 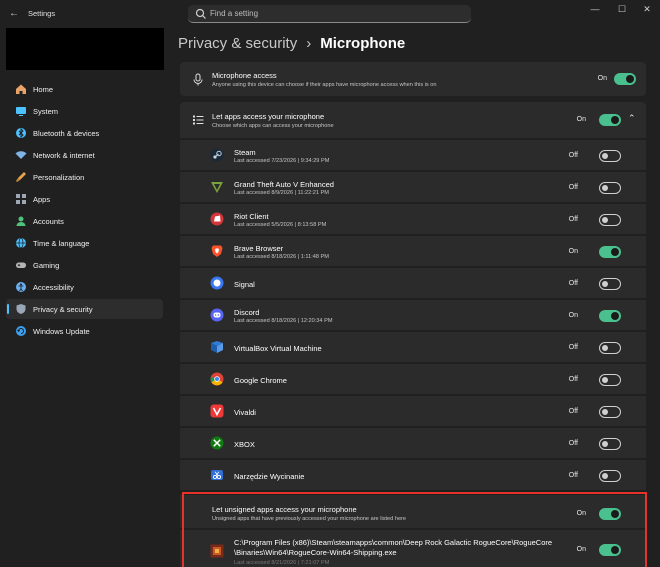 I want to click on breadcrumb: Privacy & security › Microphone, so click(x=291, y=43).